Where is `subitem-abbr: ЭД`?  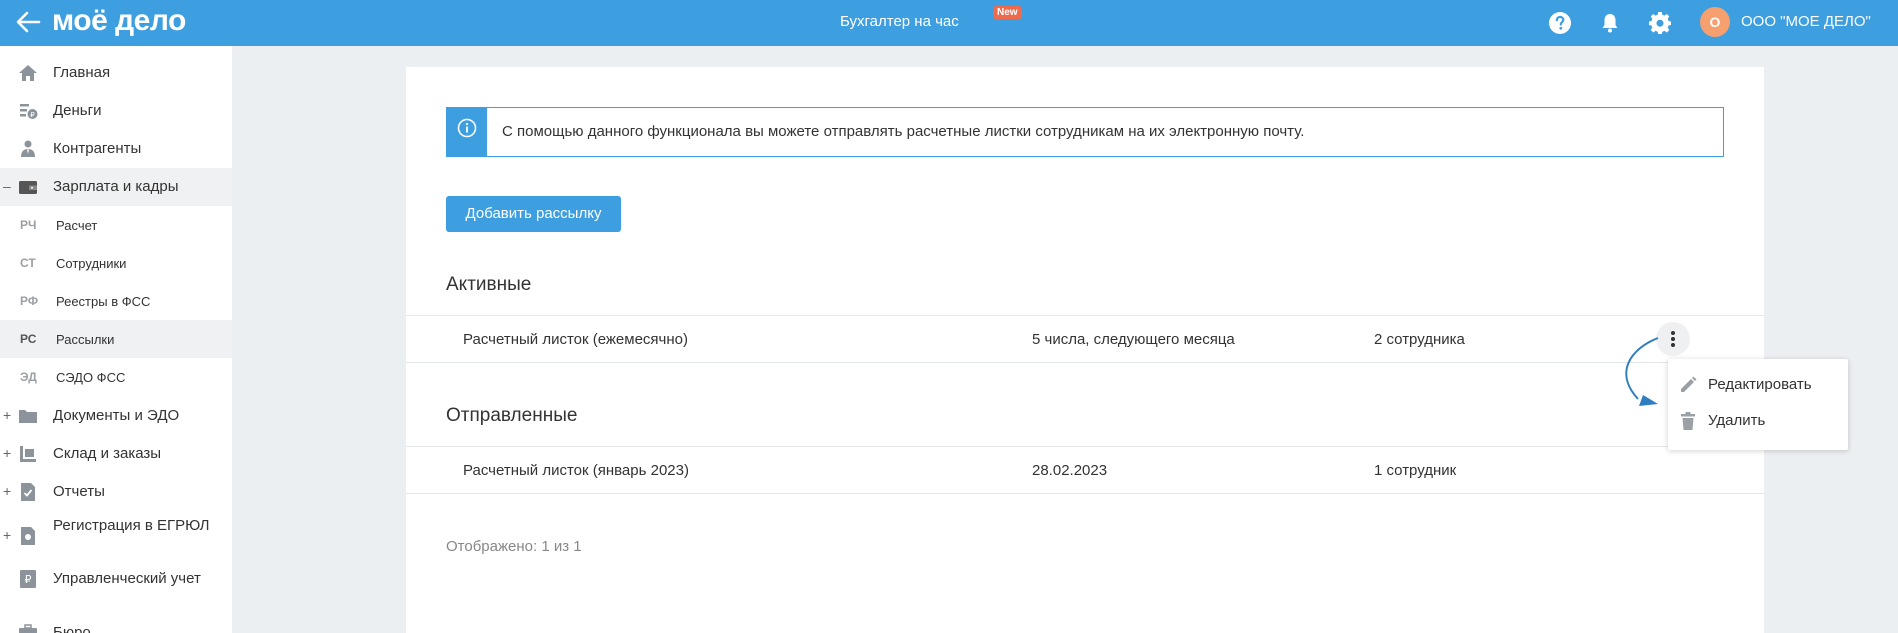
subitem-abbr: ЭД is located at coordinates (28, 377).